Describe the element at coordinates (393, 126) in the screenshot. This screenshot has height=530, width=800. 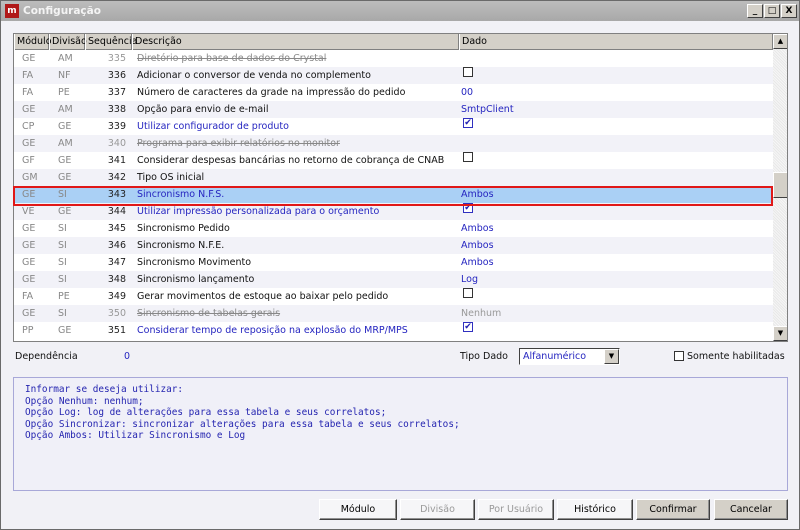
I see `table-row: CP GE 339 Utilizar configurador de produto ✔` at that location.